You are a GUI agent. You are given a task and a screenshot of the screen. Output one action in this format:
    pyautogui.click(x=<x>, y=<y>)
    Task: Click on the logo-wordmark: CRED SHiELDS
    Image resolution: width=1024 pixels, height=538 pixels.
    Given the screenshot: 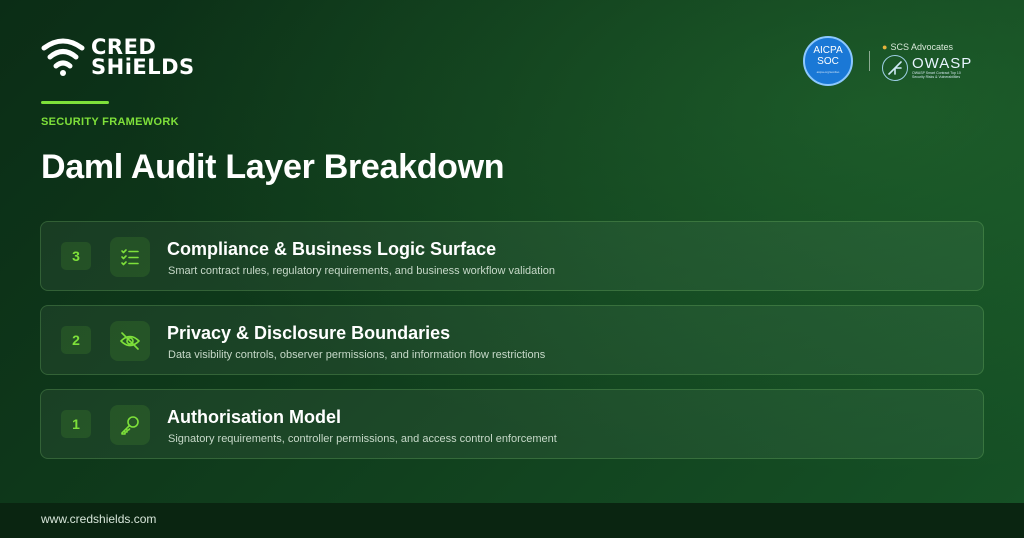 What is the action you would take?
    pyautogui.click(x=143, y=57)
    